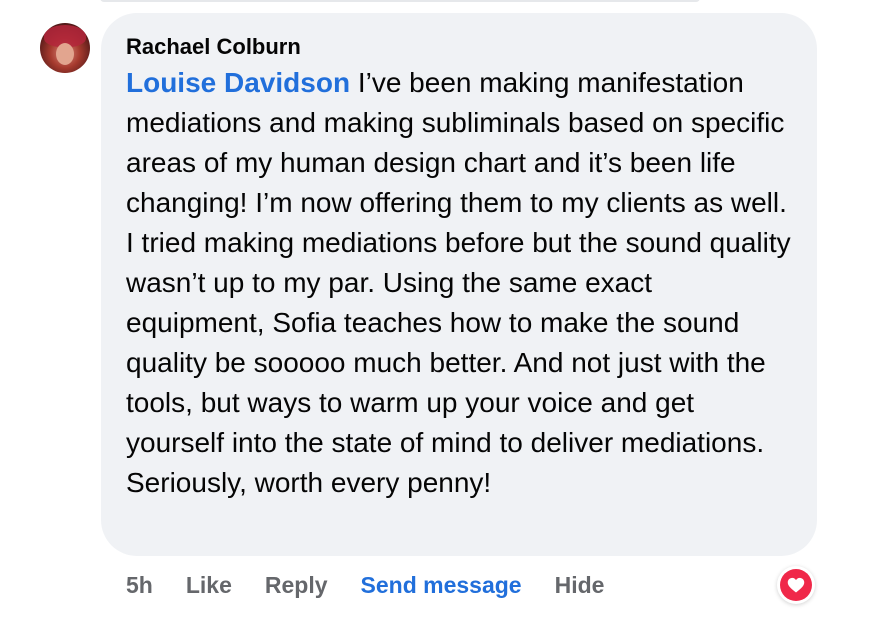 Image resolution: width=896 pixels, height=620 pixels. I want to click on like-button: Like, so click(209, 585).